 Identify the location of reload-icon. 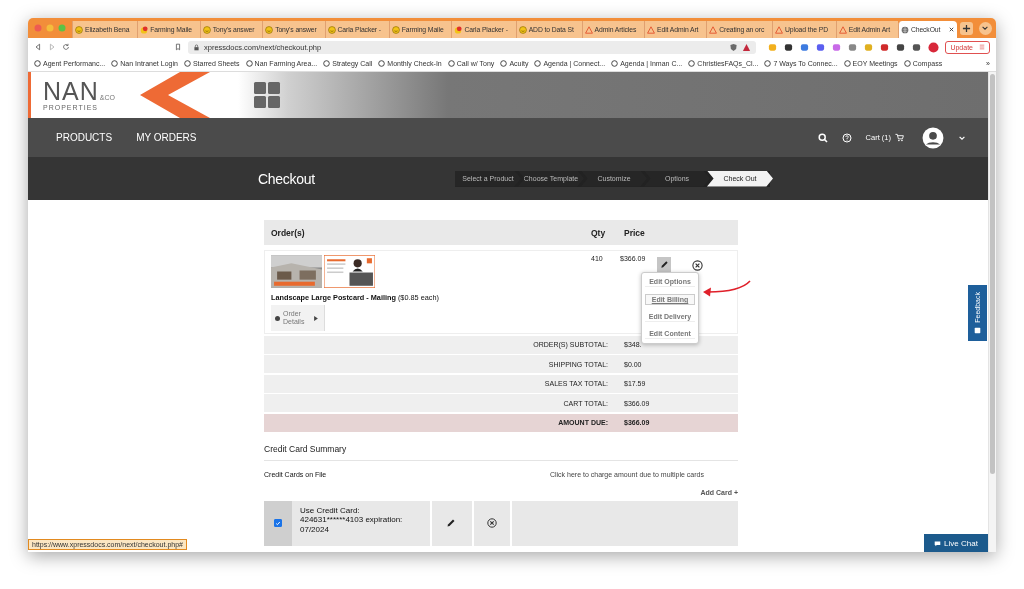
(66, 47).